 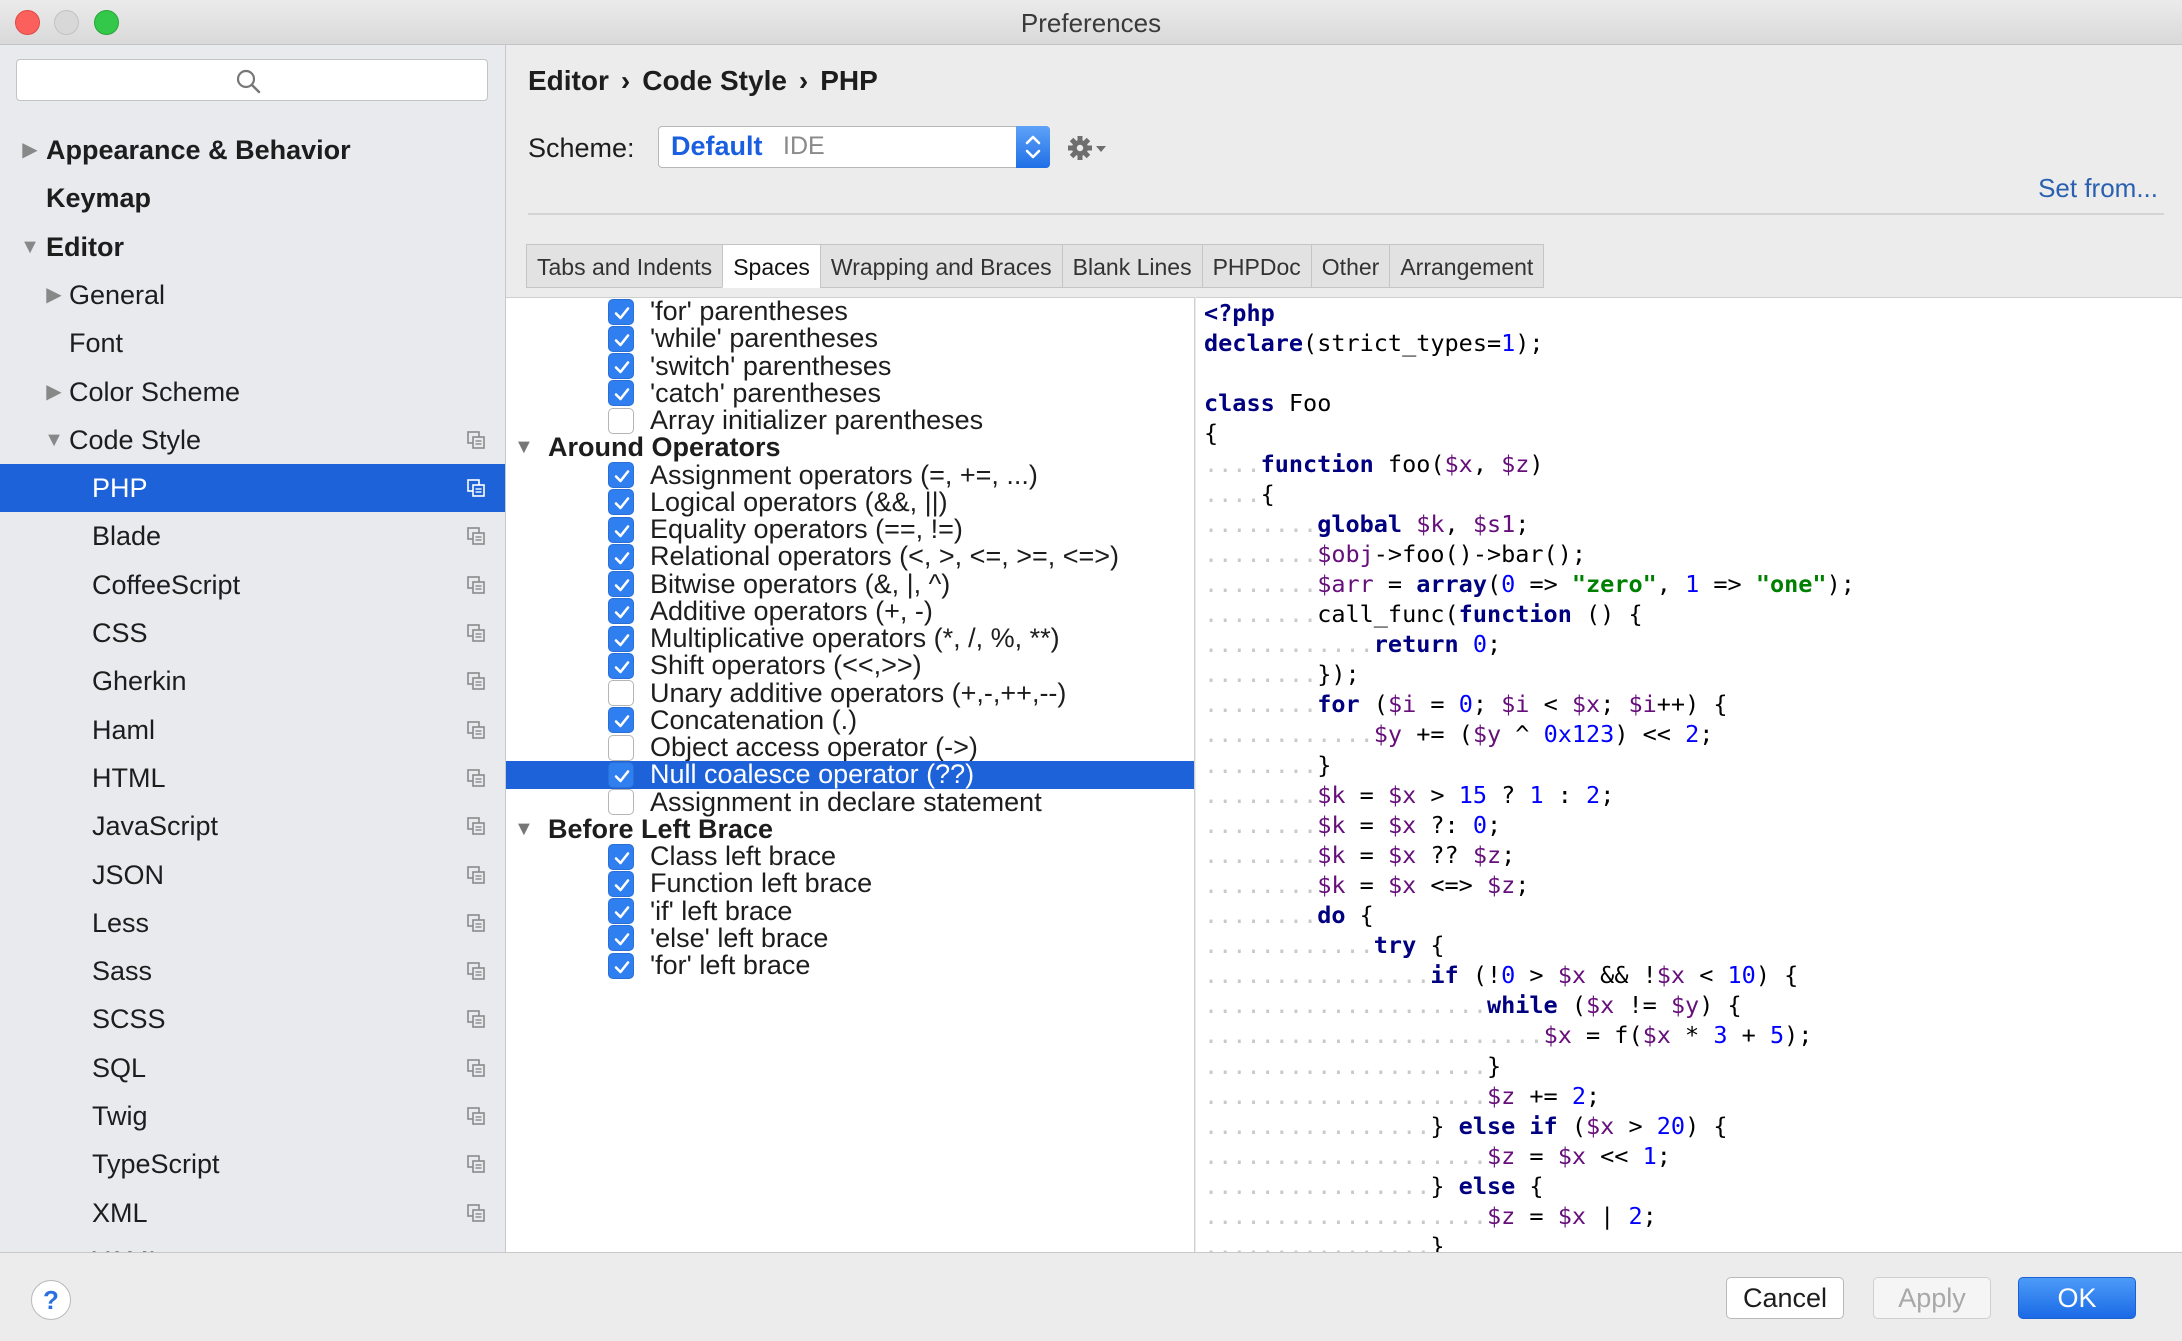 What do you see at coordinates (1932, 1298) in the screenshot?
I see `apply-button: Apply` at bounding box center [1932, 1298].